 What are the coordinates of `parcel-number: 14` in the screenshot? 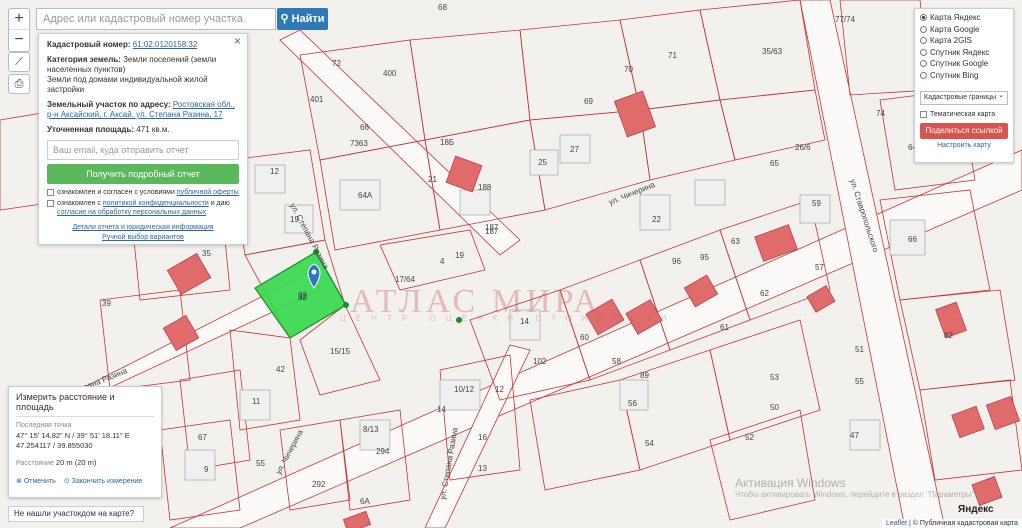 It's located at (441, 409).